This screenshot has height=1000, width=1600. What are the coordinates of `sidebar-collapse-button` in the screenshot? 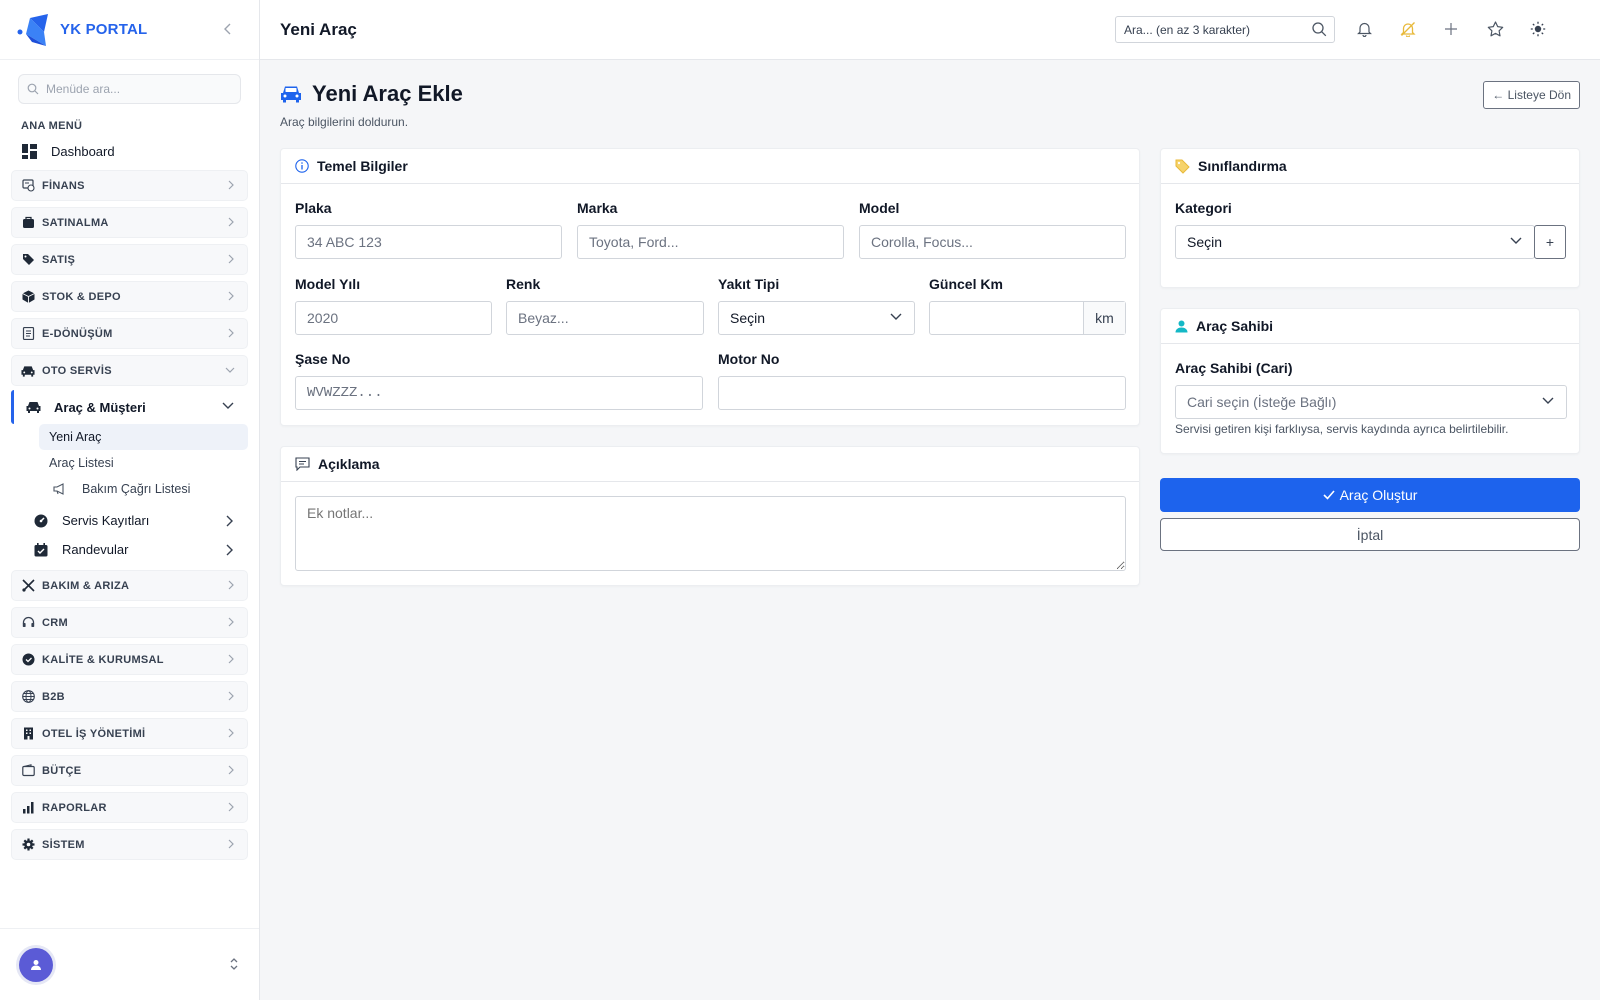 It's located at (228, 29).